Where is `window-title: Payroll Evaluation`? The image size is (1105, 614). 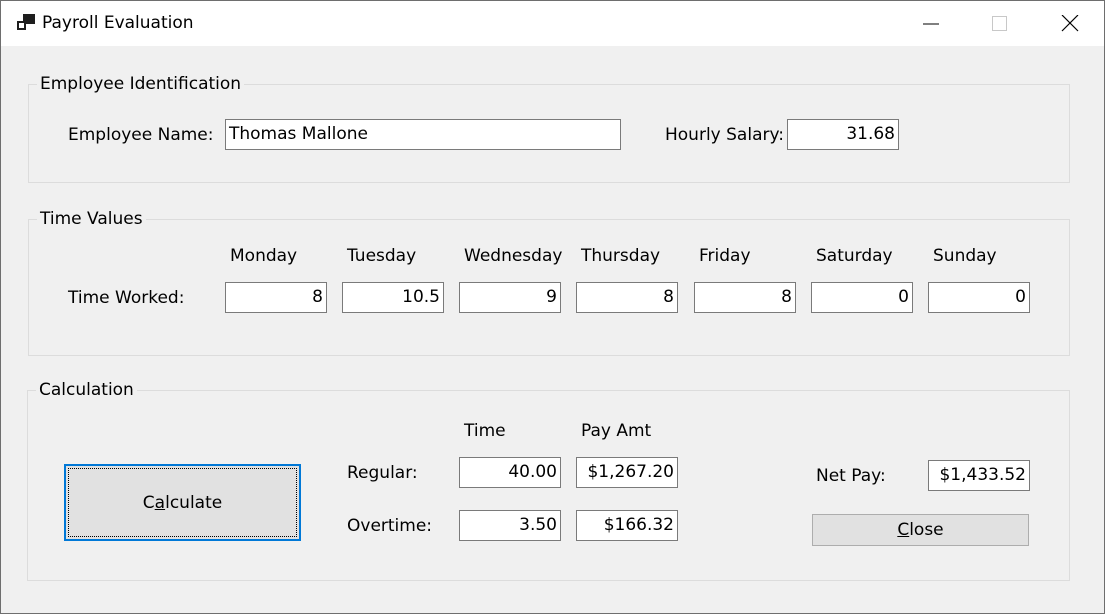
window-title: Payroll Evaluation is located at coordinates (118, 23).